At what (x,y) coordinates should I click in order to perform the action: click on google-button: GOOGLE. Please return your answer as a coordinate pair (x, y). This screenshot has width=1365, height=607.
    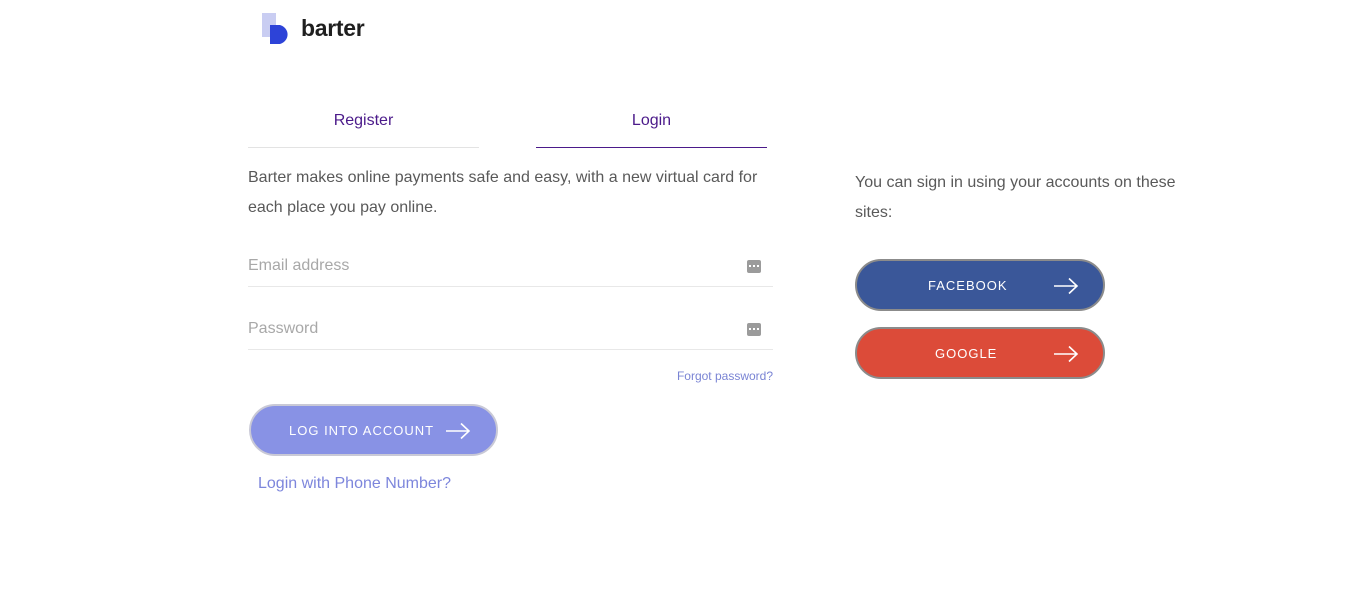
    Looking at the image, I should click on (980, 353).